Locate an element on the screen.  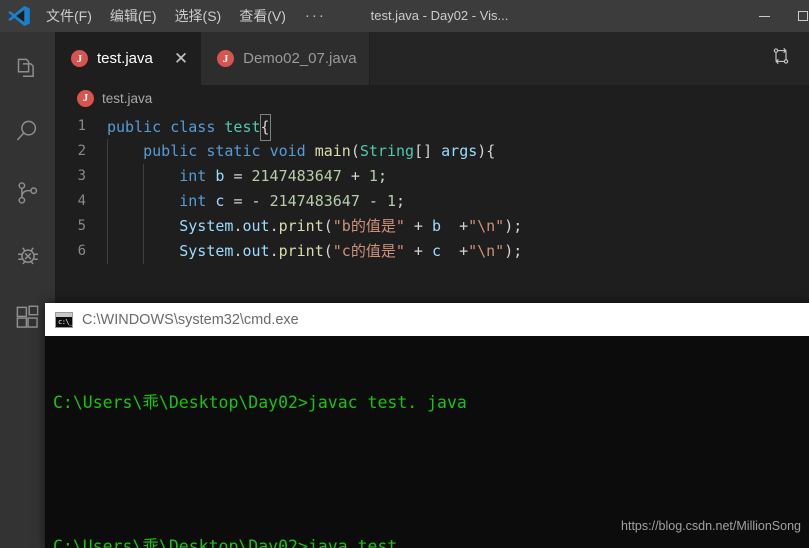
tab-label: test.java is located at coordinates (125, 58).